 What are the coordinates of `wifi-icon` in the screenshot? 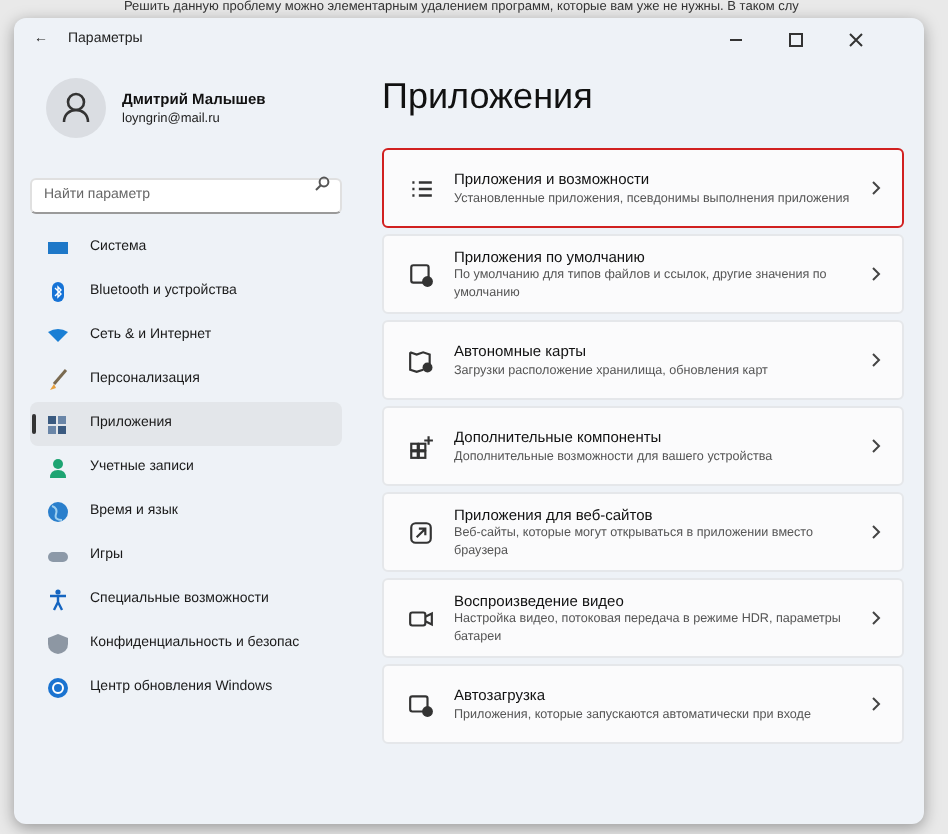 It's located at (58, 336).